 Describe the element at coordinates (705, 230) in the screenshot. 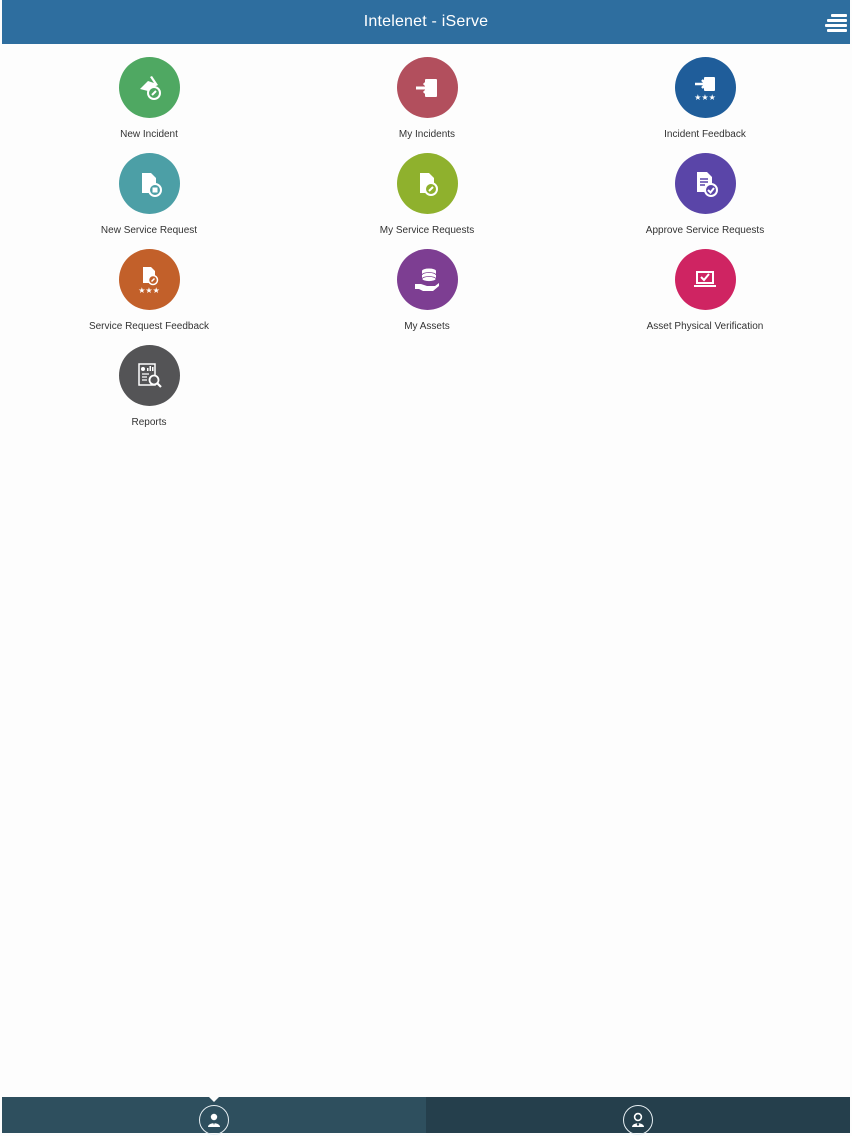

I see `tile-label: Approve Service Requests` at that location.